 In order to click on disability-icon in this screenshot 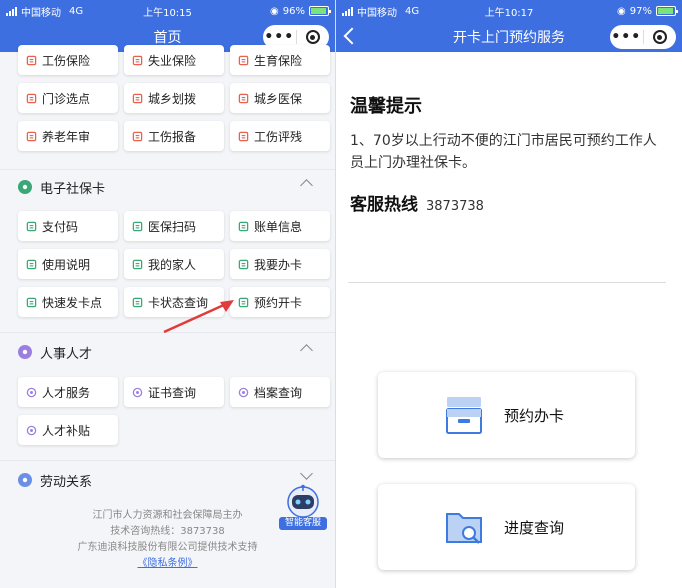, I will do `click(243, 136)`.